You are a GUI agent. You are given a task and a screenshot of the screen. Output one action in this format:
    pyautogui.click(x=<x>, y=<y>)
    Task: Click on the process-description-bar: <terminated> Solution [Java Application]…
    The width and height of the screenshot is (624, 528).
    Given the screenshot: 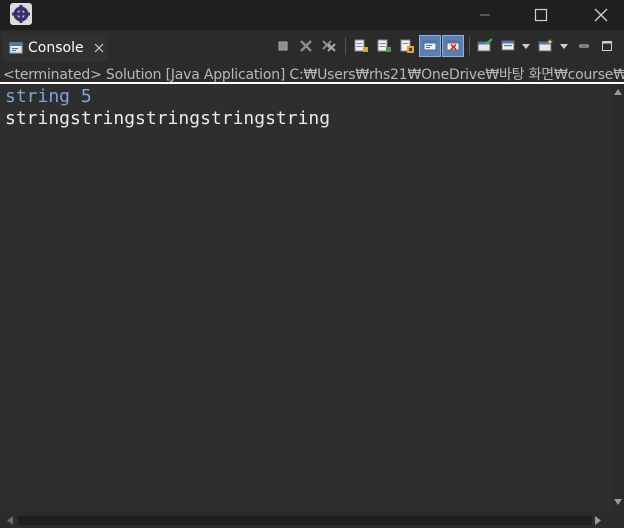 What is the action you would take?
    pyautogui.click(x=312, y=73)
    